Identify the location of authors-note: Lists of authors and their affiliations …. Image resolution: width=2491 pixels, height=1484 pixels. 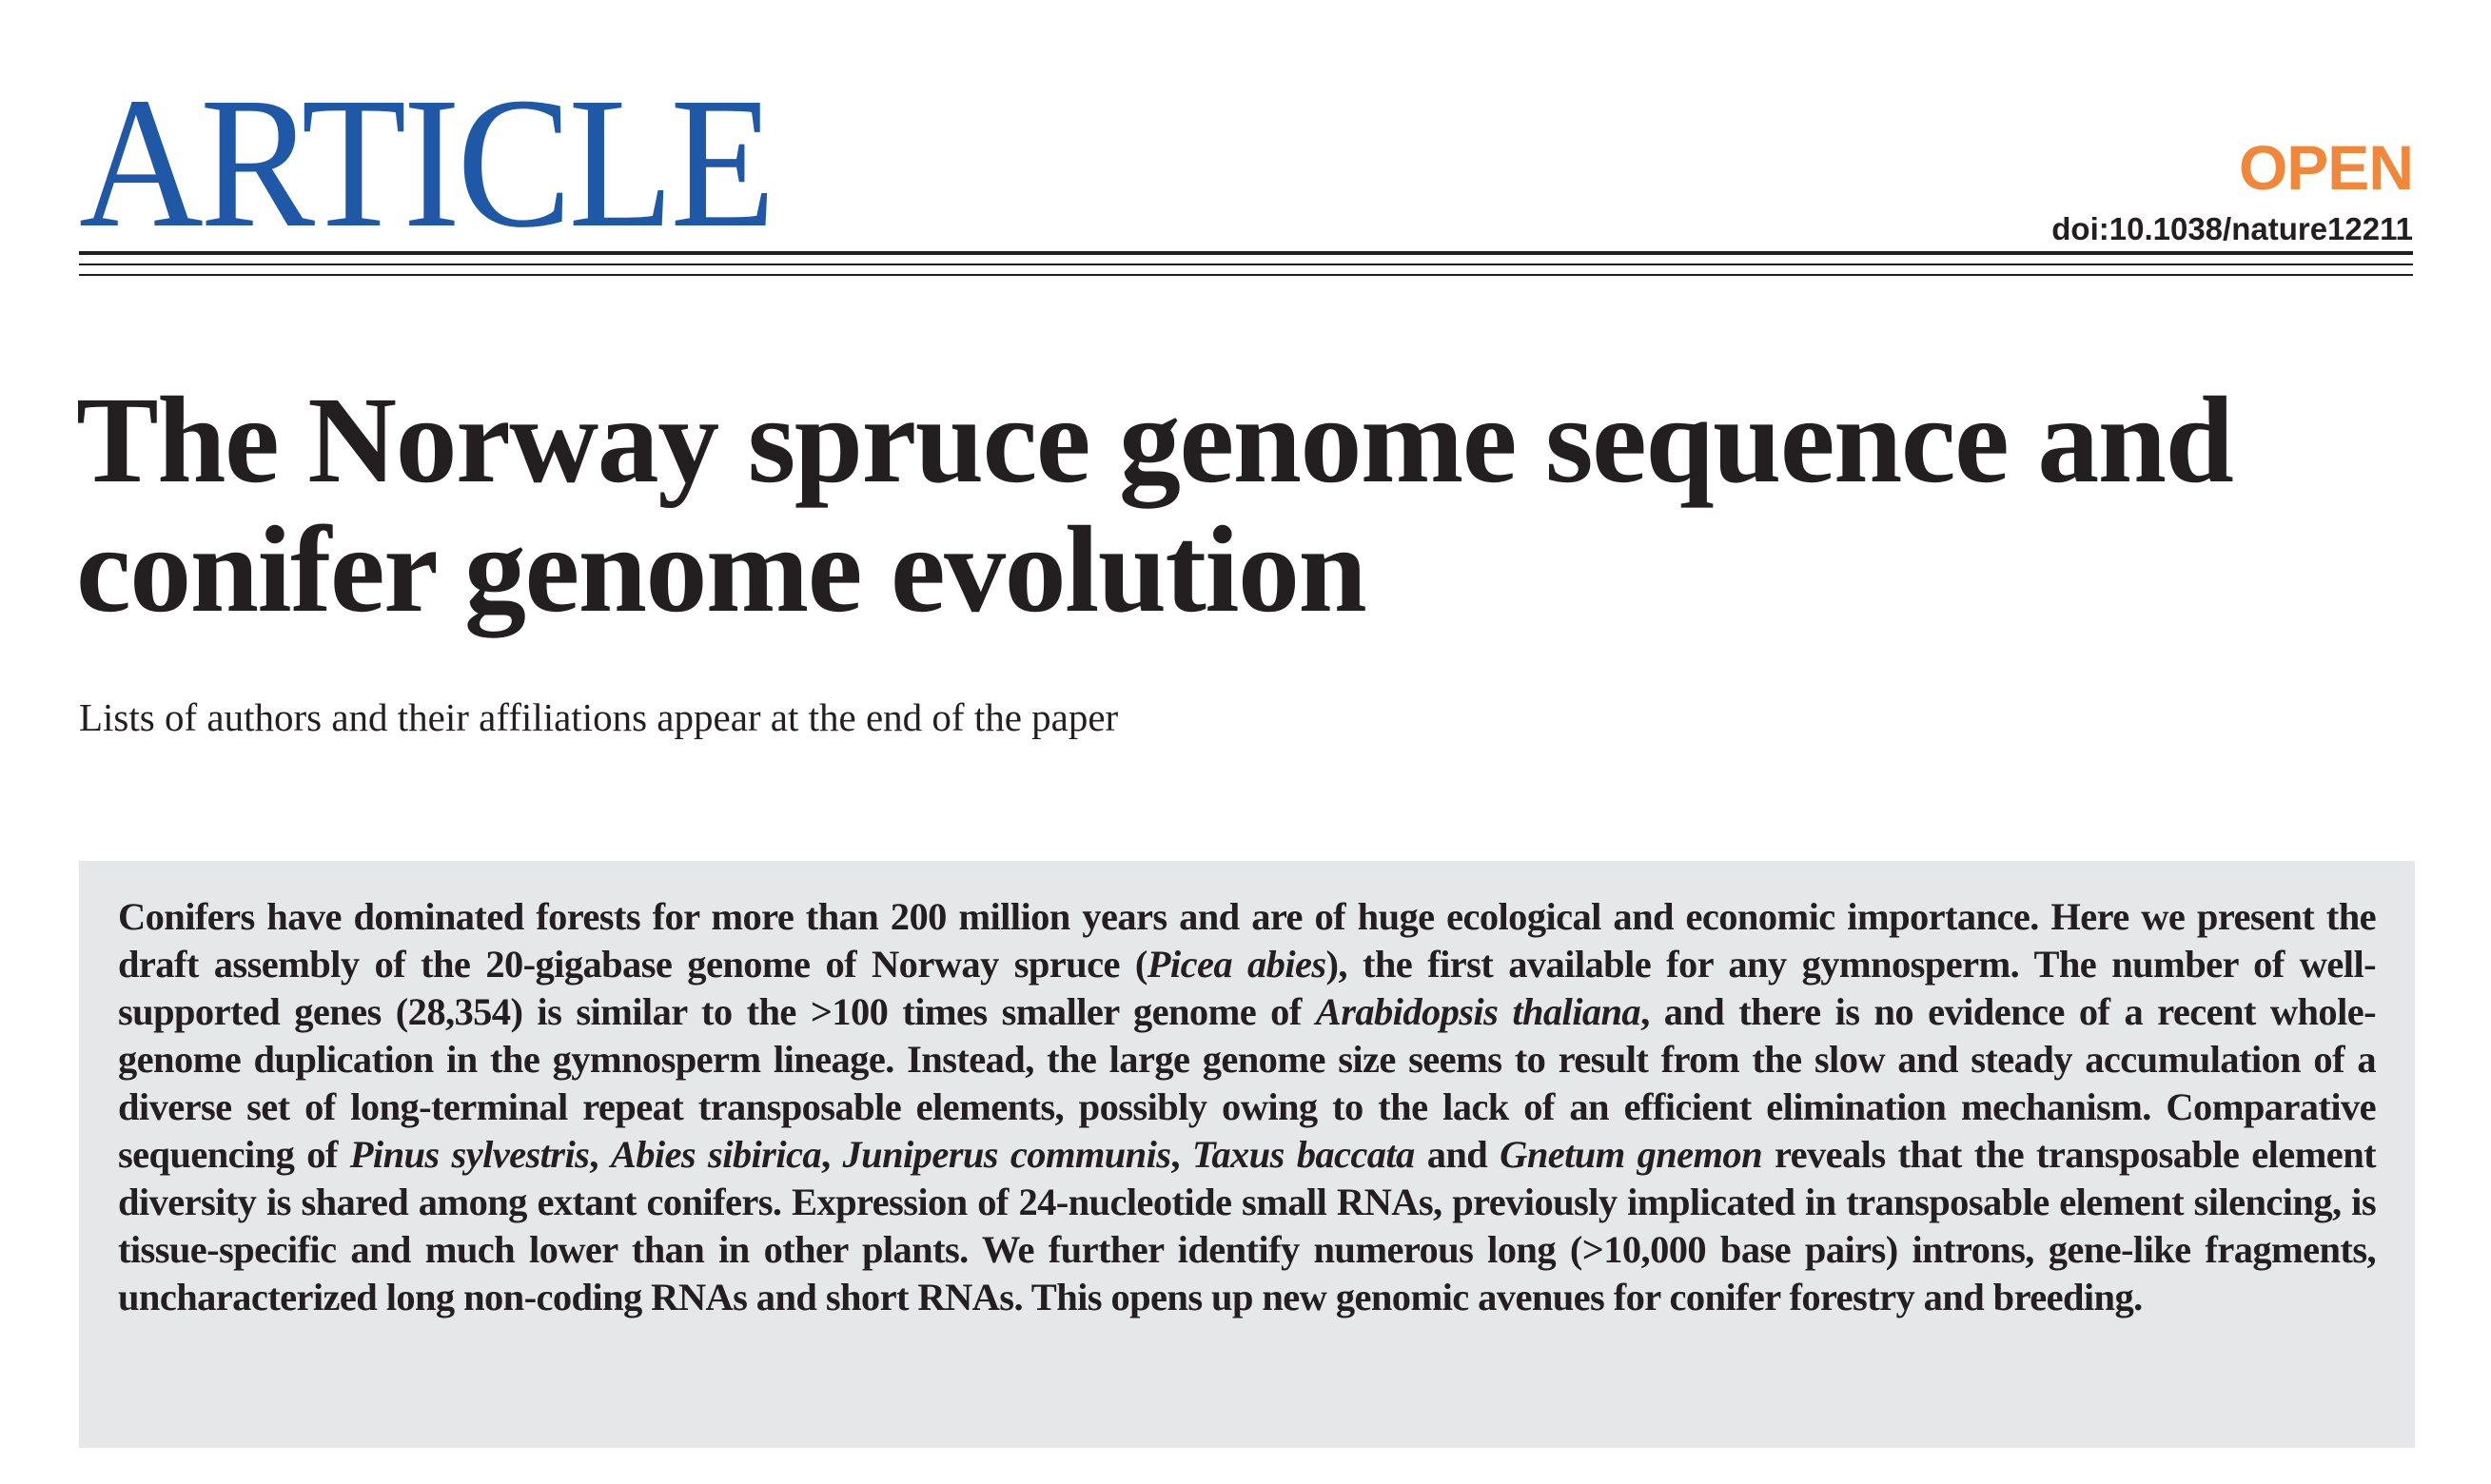
(599, 717).